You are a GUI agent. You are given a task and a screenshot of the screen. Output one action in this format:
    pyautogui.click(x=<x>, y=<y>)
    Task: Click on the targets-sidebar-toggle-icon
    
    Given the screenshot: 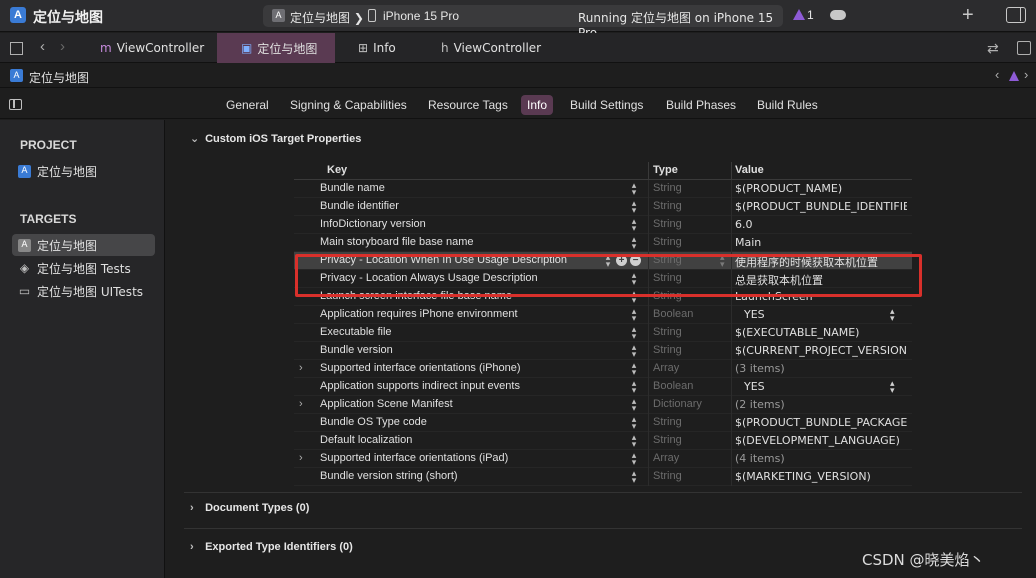 What is the action you would take?
    pyautogui.click(x=15, y=104)
    